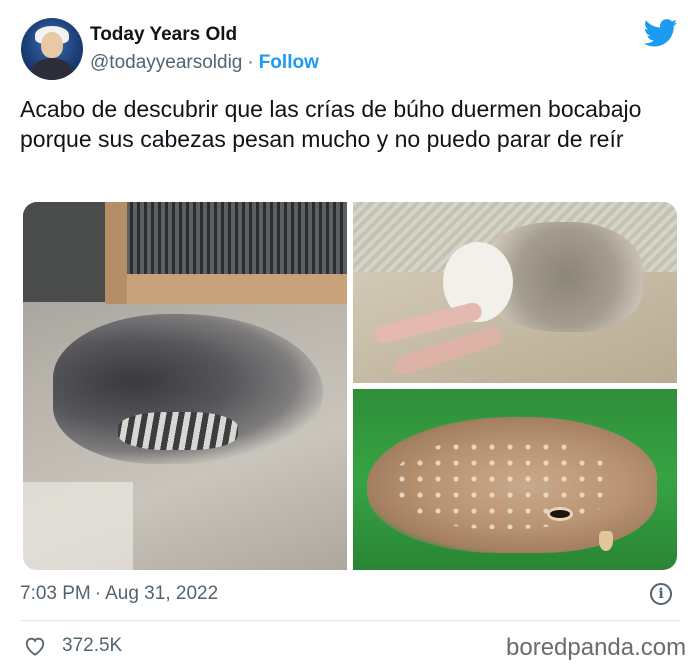  I want to click on author-handle-row: @todayyearsoldig · Follow, so click(204, 63).